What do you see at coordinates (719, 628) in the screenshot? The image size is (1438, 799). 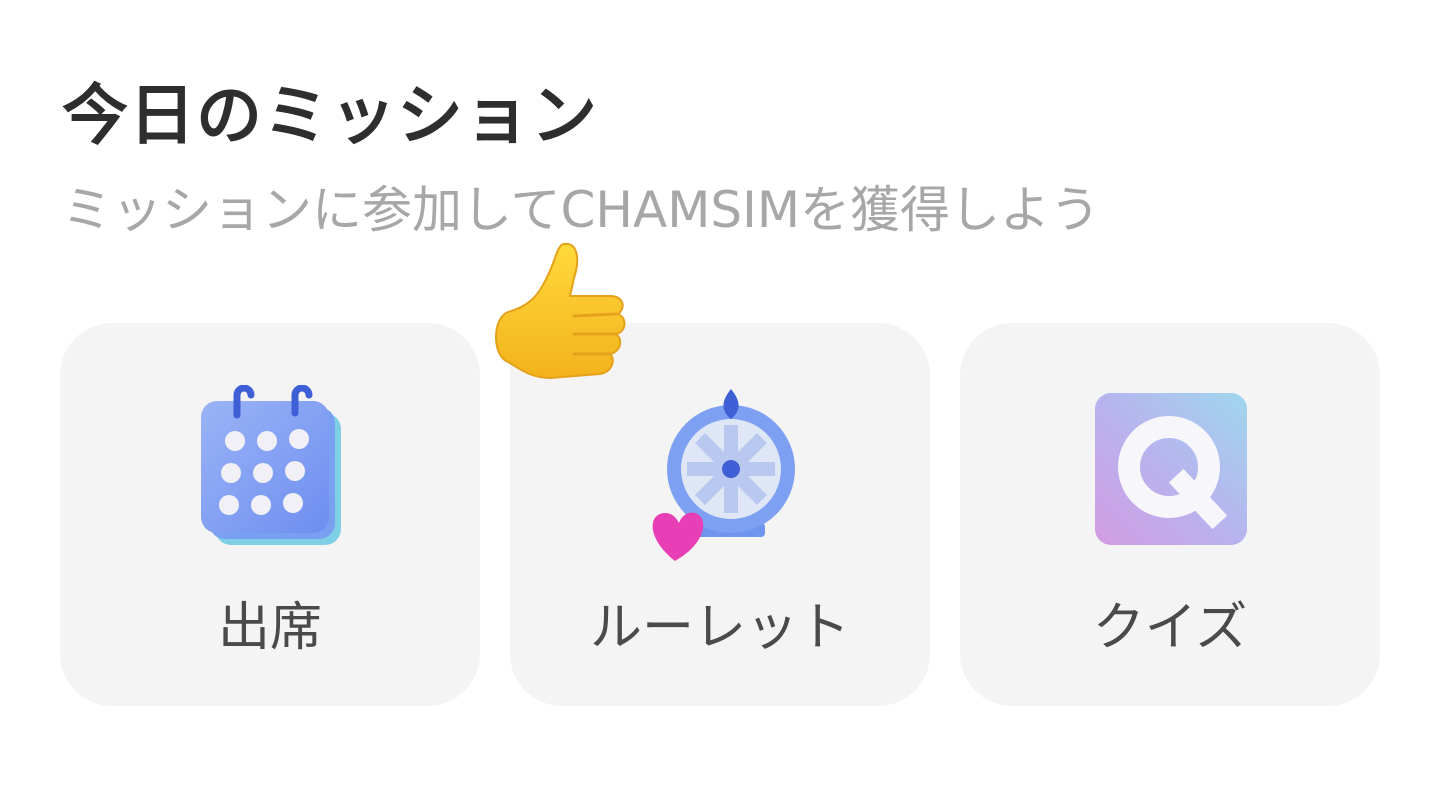 I see `mission-label-roulette: ルーレット` at bounding box center [719, 628].